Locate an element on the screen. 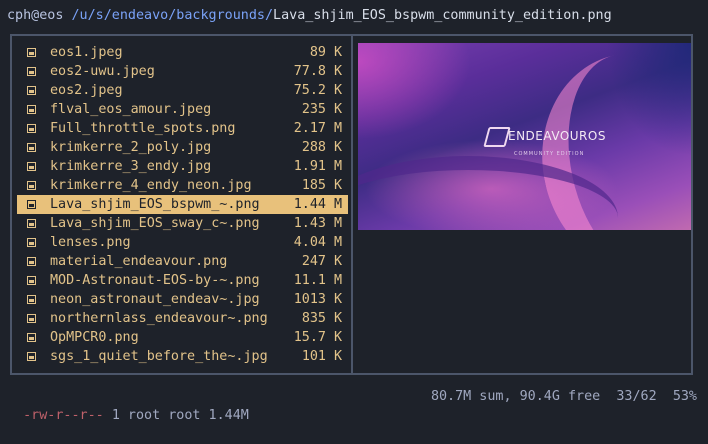  file-size: 835 is located at coordinates (313, 318).